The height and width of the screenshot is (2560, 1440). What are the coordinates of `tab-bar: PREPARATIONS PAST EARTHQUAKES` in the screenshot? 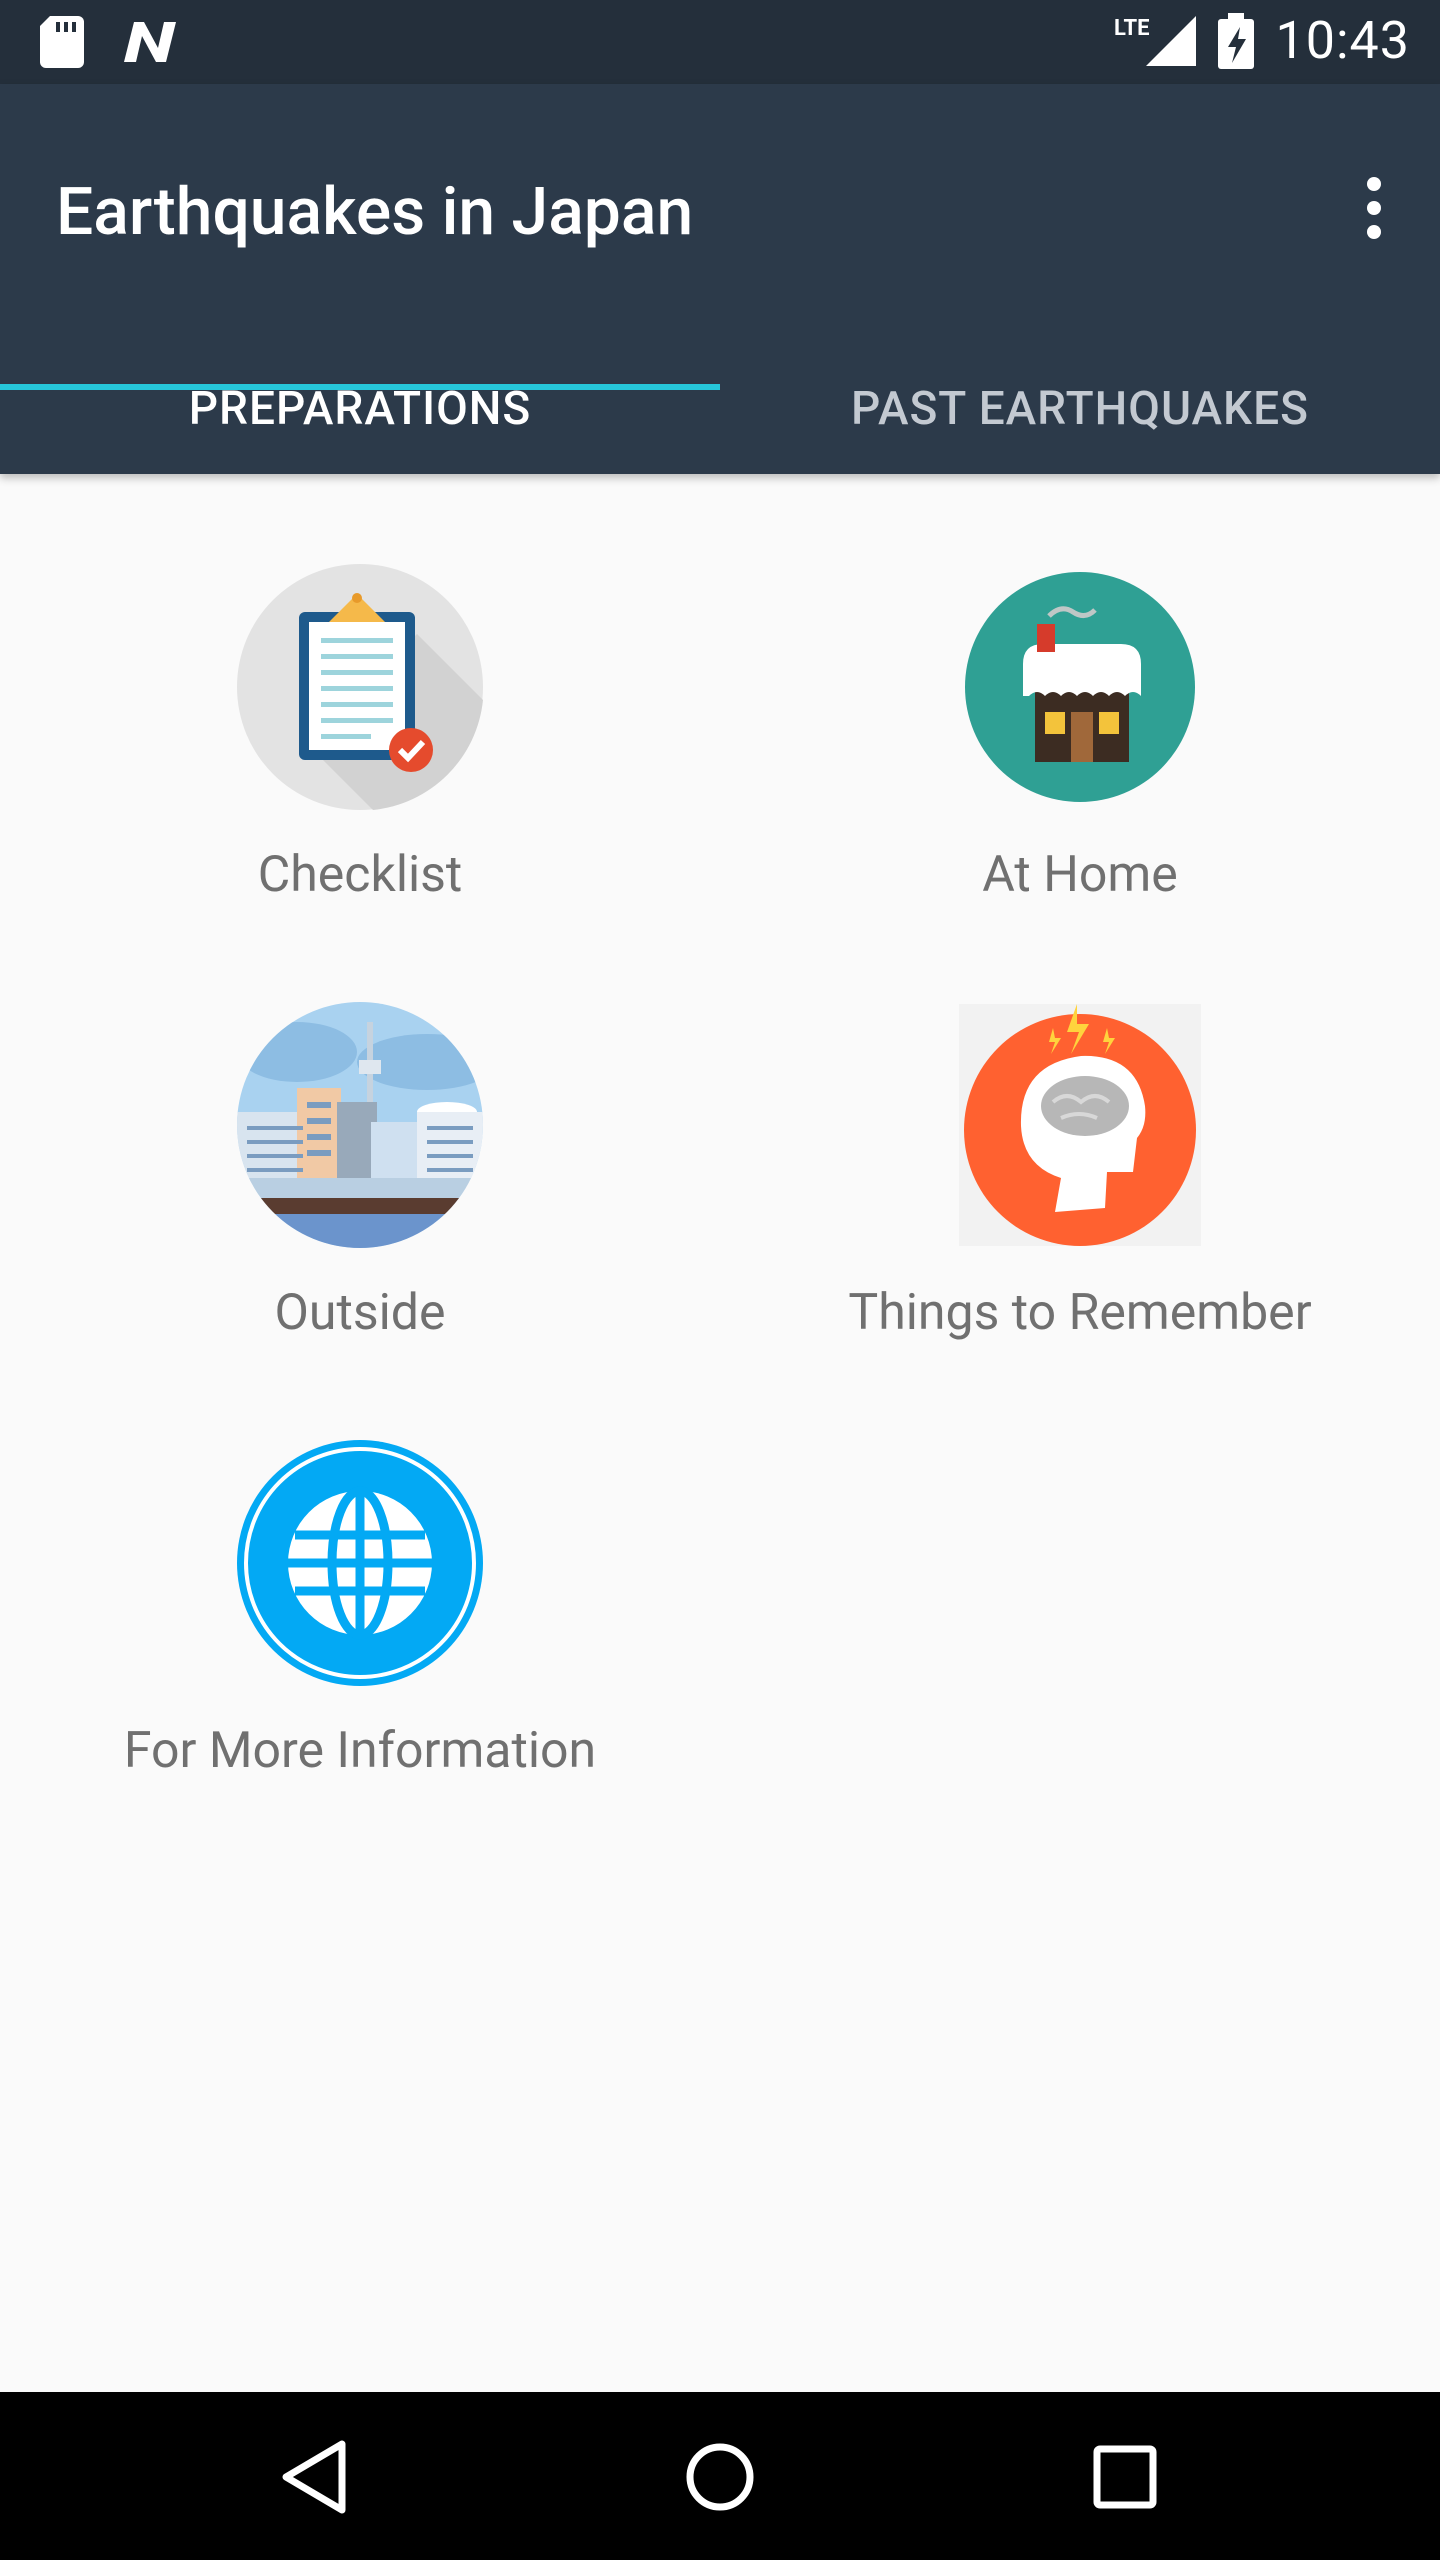 It's located at (720, 409).